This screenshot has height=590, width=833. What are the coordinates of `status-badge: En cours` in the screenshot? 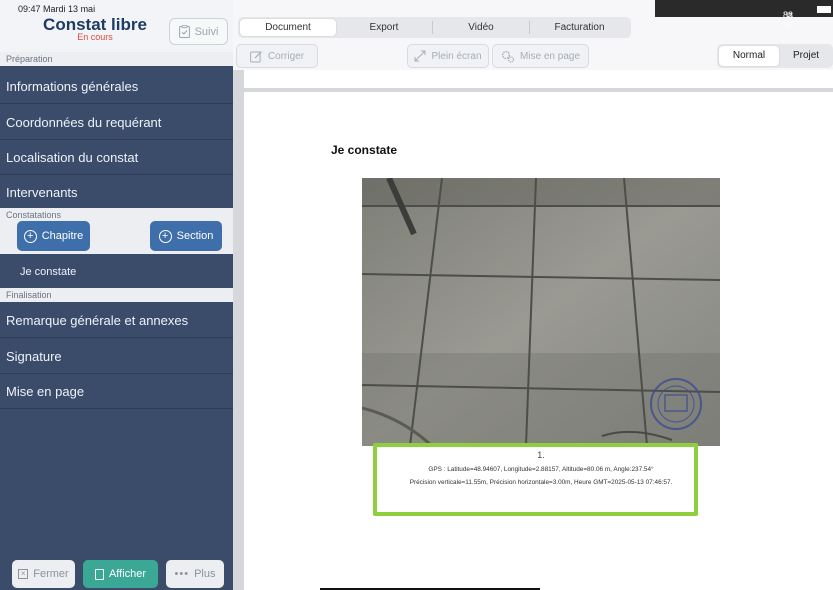 It's located at (95, 37).